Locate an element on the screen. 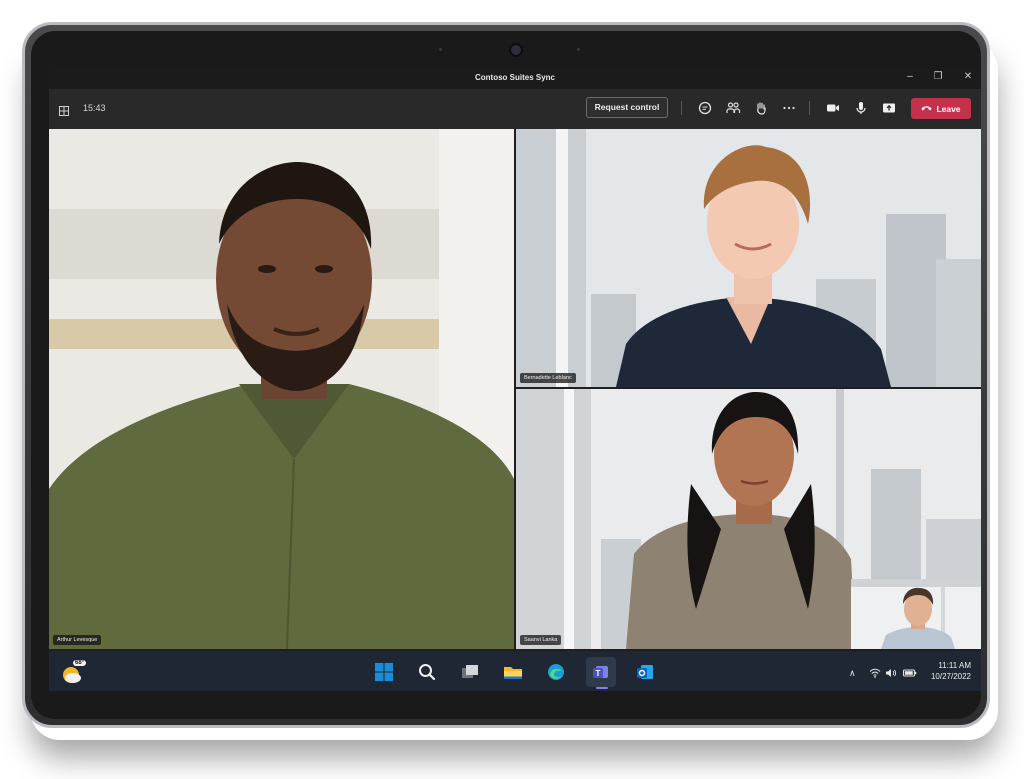 The width and height of the screenshot is (1024, 779). minimize-button: – is located at coordinates (910, 76).